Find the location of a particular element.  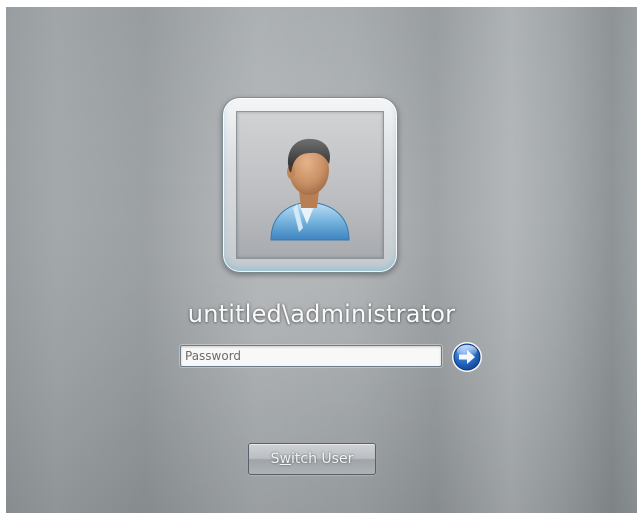

switch-user-label-start: S is located at coordinates (275, 459).